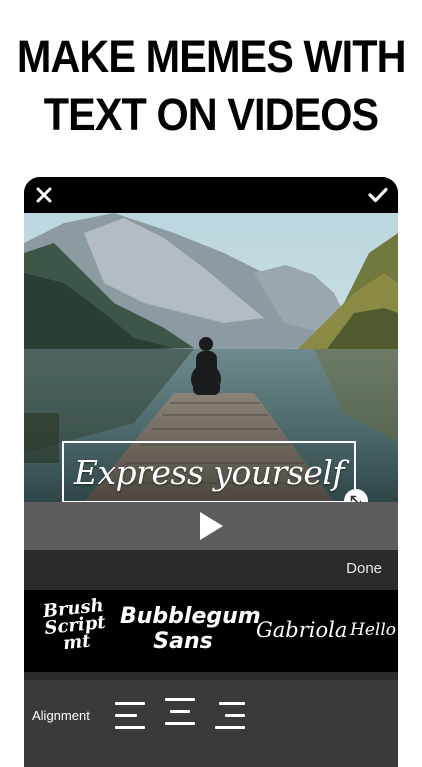 Image resolution: width=422 pixels, height=767 pixels. Describe the element at coordinates (364, 568) in the screenshot. I see `done-button: Done` at that location.